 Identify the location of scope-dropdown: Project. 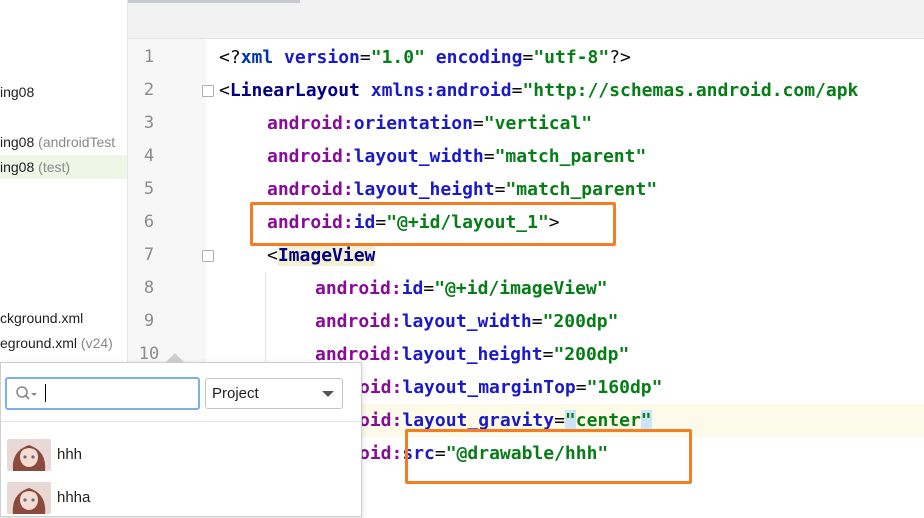
(274, 393).